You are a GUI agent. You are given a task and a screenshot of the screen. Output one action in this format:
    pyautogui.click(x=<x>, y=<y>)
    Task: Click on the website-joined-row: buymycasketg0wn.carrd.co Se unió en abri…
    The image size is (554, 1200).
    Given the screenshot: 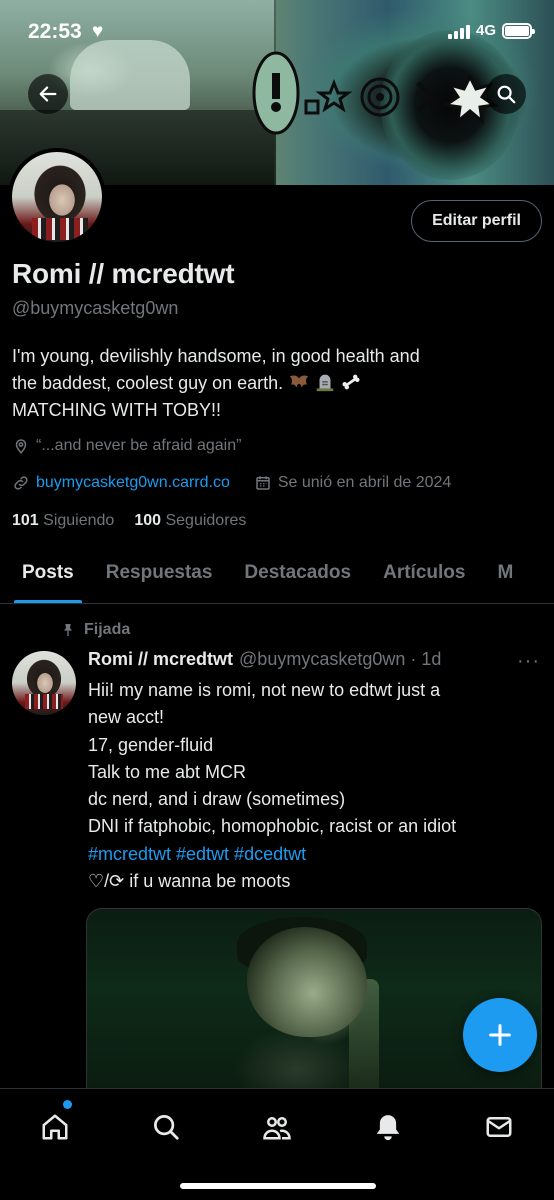 What is the action you would take?
    pyautogui.click(x=231, y=483)
    